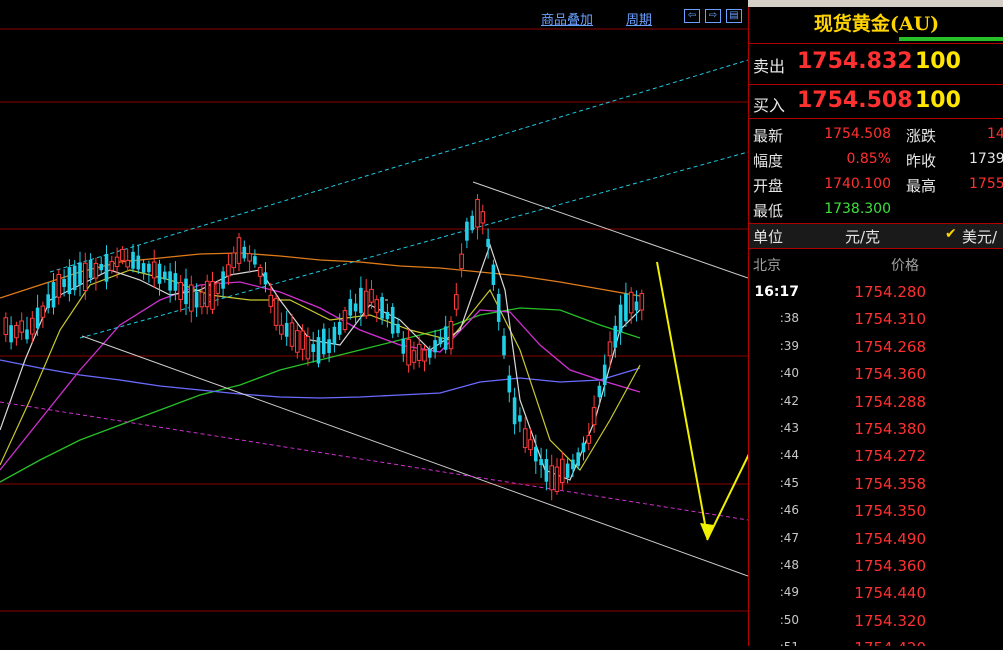  What do you see at coordinates (890, 429) in the screenshot?
I see `tick-price: 1754.380` at bounding box center [890, 429].